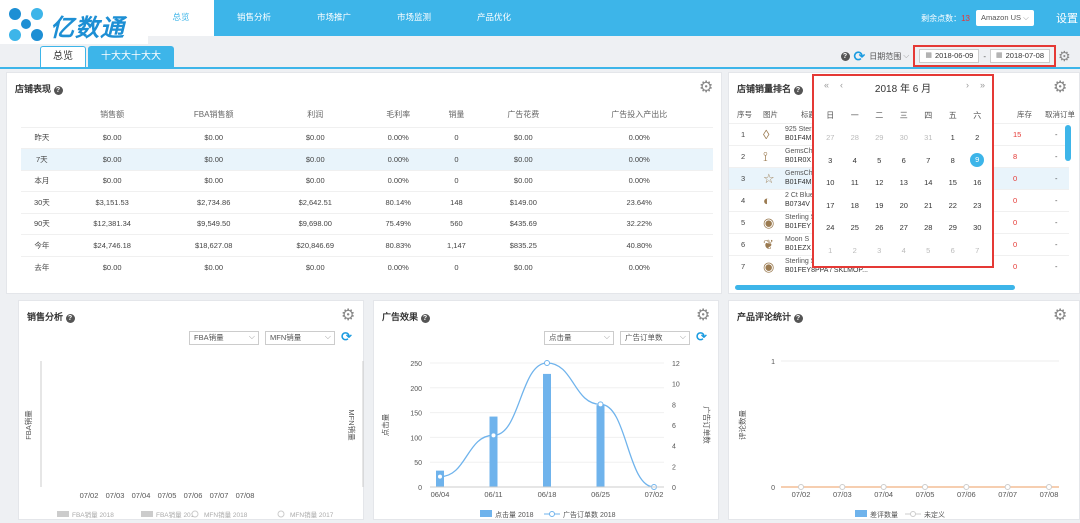  I want to click on end-date-input: ▦ 2018-07-08, so click(1020, 56).